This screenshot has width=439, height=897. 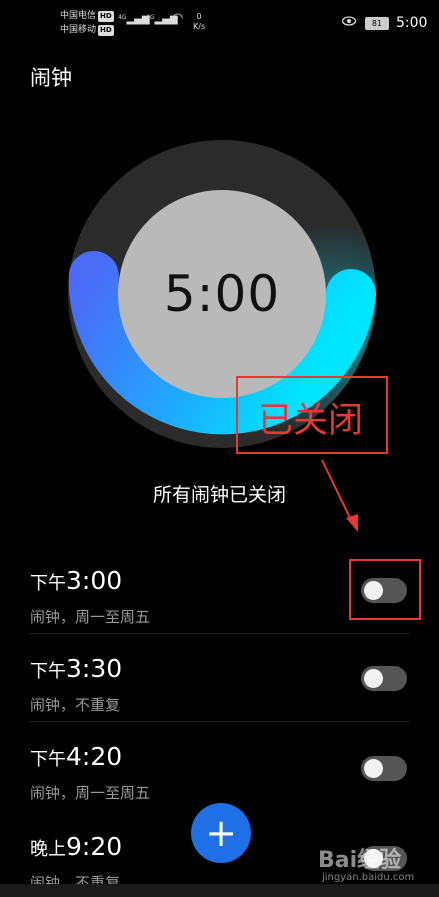 What do you see at coordinates (76, 580) in the screenshot?
I see `alarm-time: 下午3:00` at bounding box center [76, 580].